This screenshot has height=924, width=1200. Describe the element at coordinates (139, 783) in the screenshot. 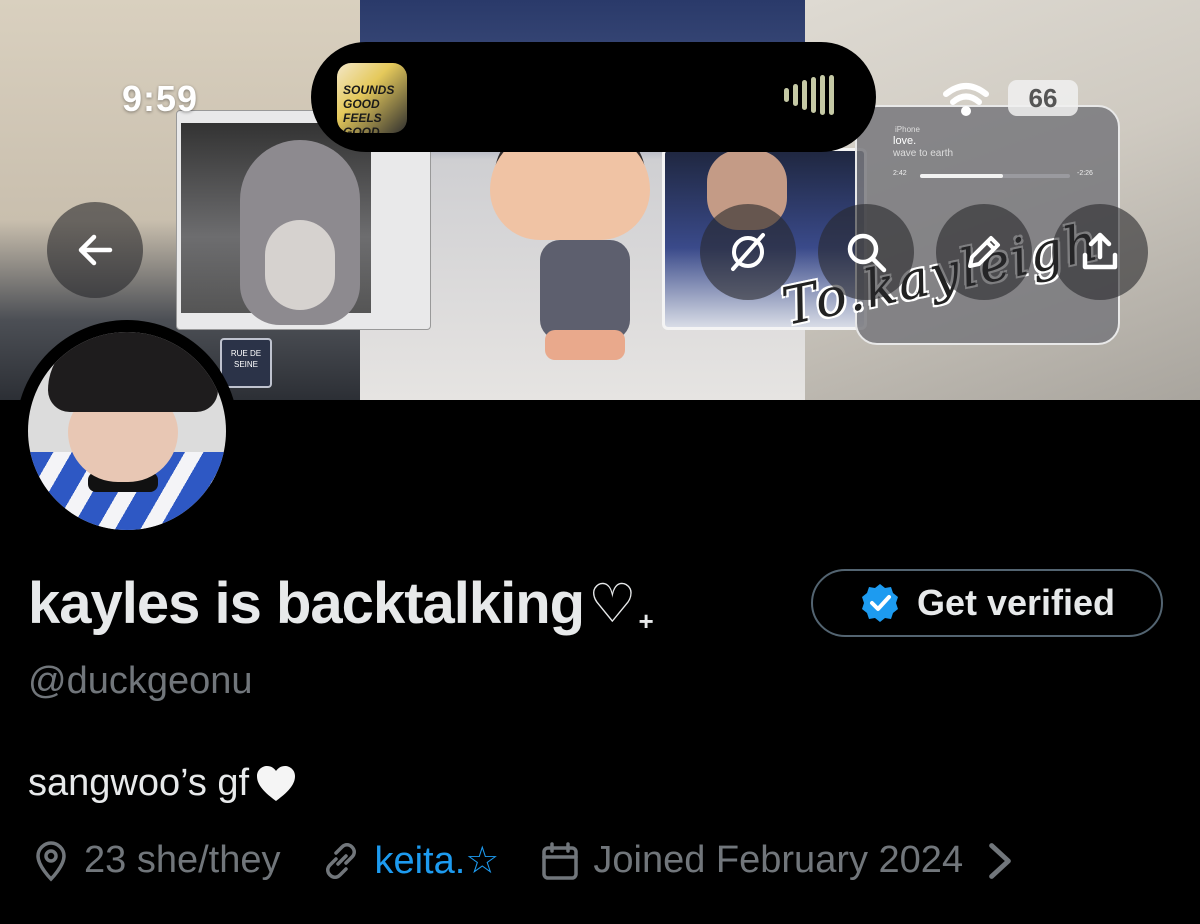

I see `bio-text: sangwoo’s gf` at that location.